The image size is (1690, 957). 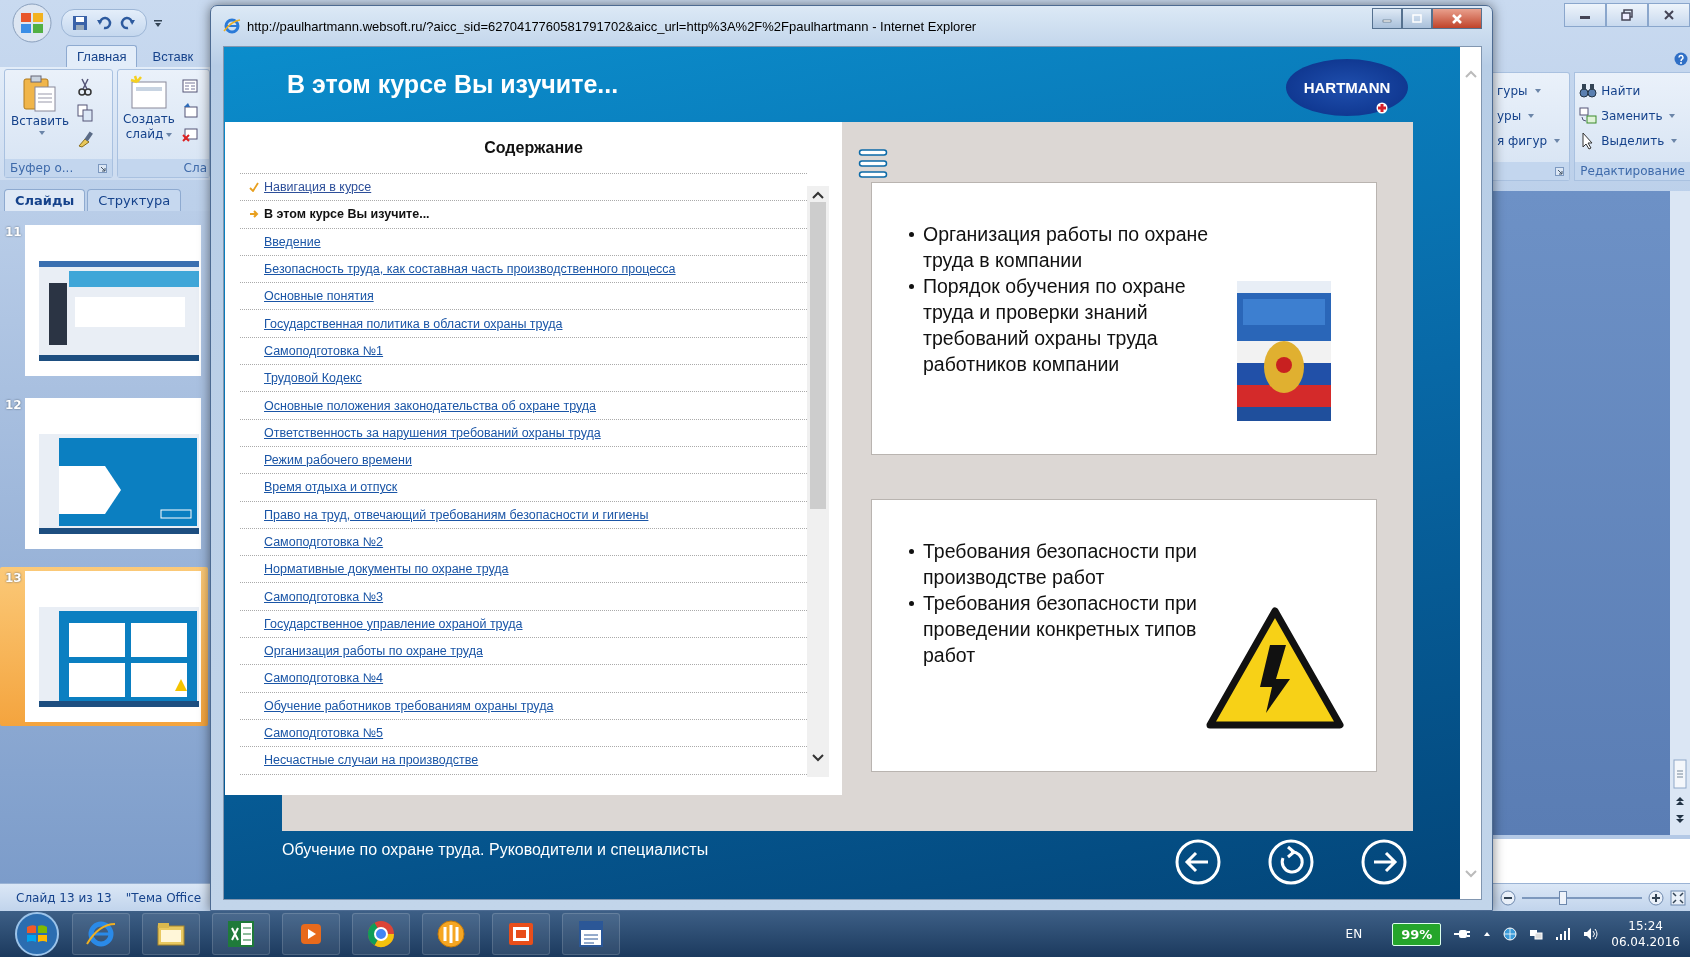 I want to click on panel-tab: Структура, so click(x=134, y=200).